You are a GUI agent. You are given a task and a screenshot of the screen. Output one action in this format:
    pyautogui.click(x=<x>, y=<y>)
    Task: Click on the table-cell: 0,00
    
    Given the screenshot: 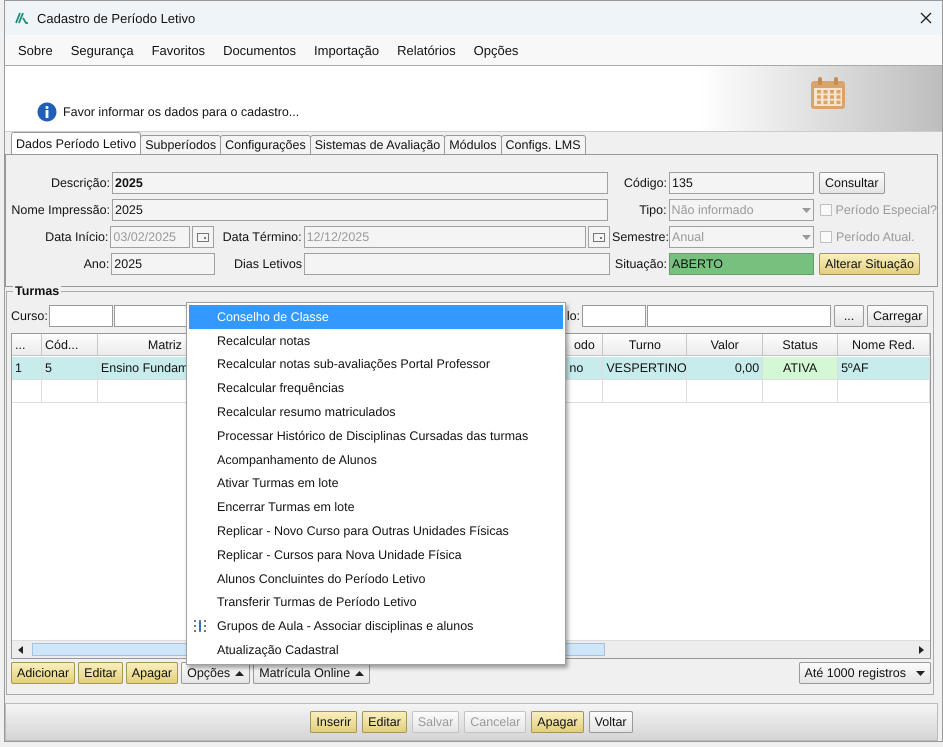 What is the action you would take?
    pyautogui.click(x=725, y=368)
    